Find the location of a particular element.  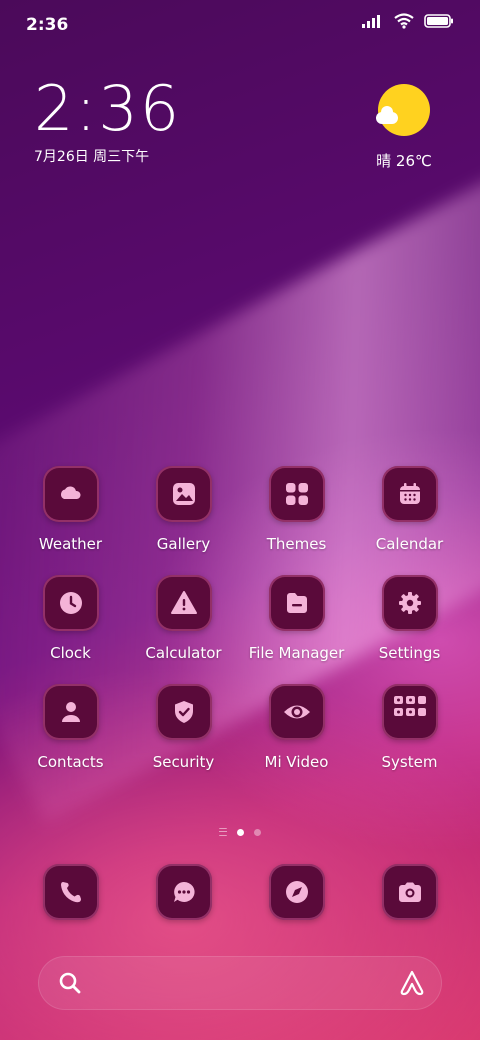

app-weather: Weather is located at coordinates (70, 509).